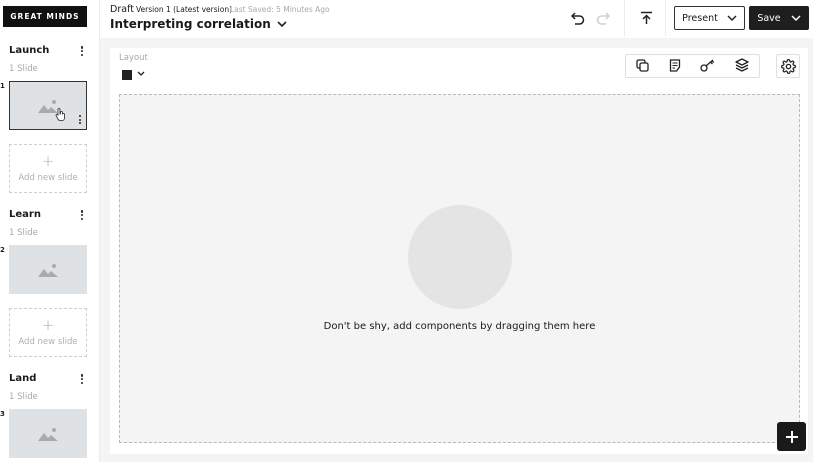  I want to click on answer-key-button, so click(707, 66).